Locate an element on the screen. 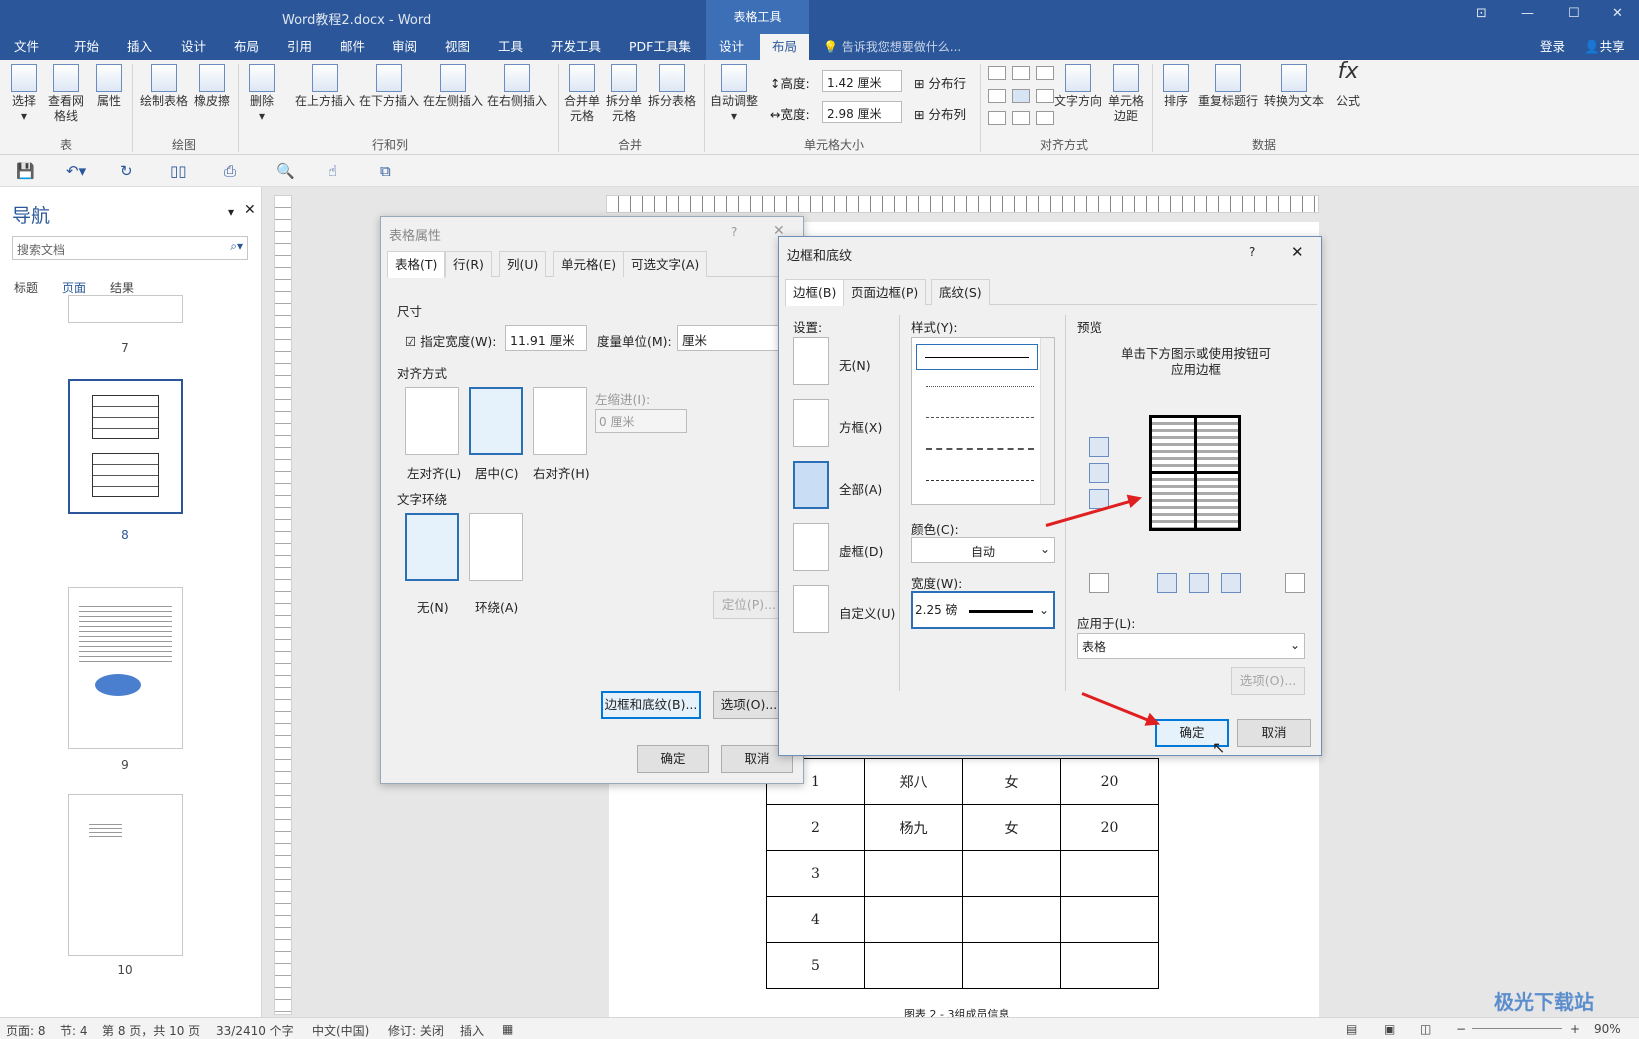 The width and height of the screenshot is (1639, 1039). tab-table-design: 设计 is located at coordinates (731, 47).